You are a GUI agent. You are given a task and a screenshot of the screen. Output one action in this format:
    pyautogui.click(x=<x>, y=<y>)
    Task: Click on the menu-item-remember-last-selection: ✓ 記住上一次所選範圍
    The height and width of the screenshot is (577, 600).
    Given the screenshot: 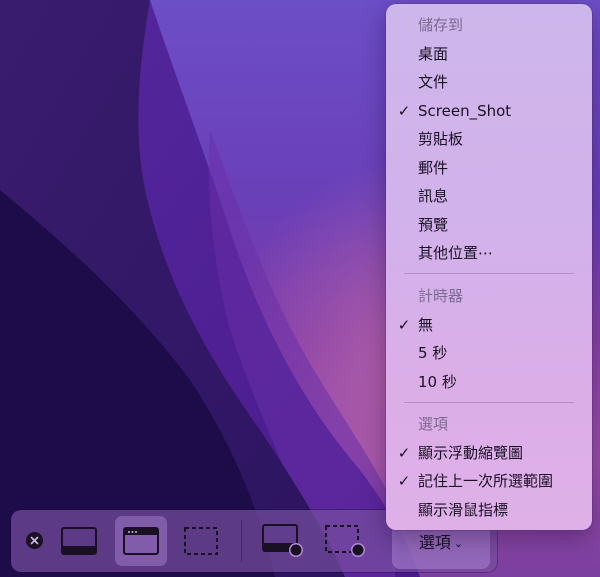 What is the action you would take?
    pyautogui.click(x=489, y=481)
    